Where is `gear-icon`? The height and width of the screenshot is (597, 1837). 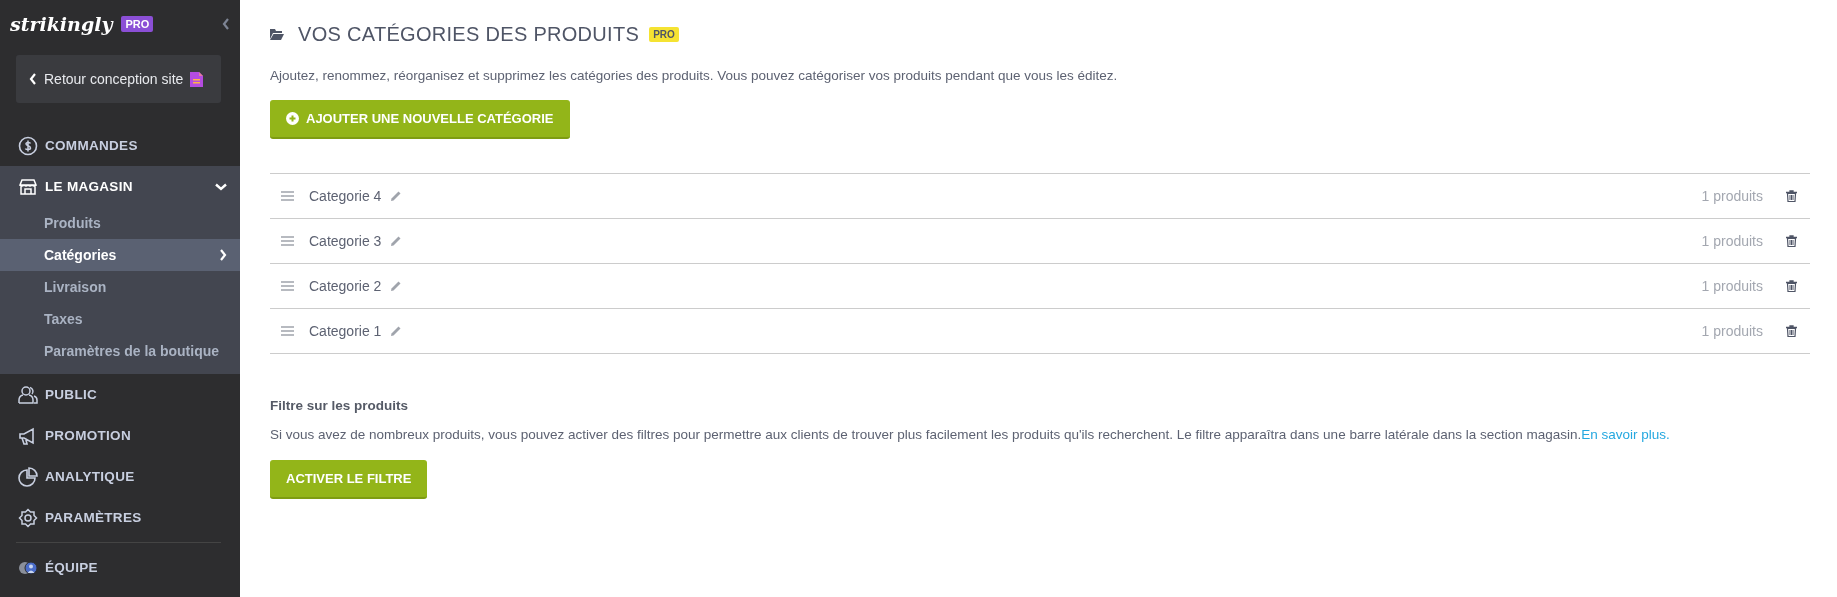 gear-icon is located at coordinates (28, 517).